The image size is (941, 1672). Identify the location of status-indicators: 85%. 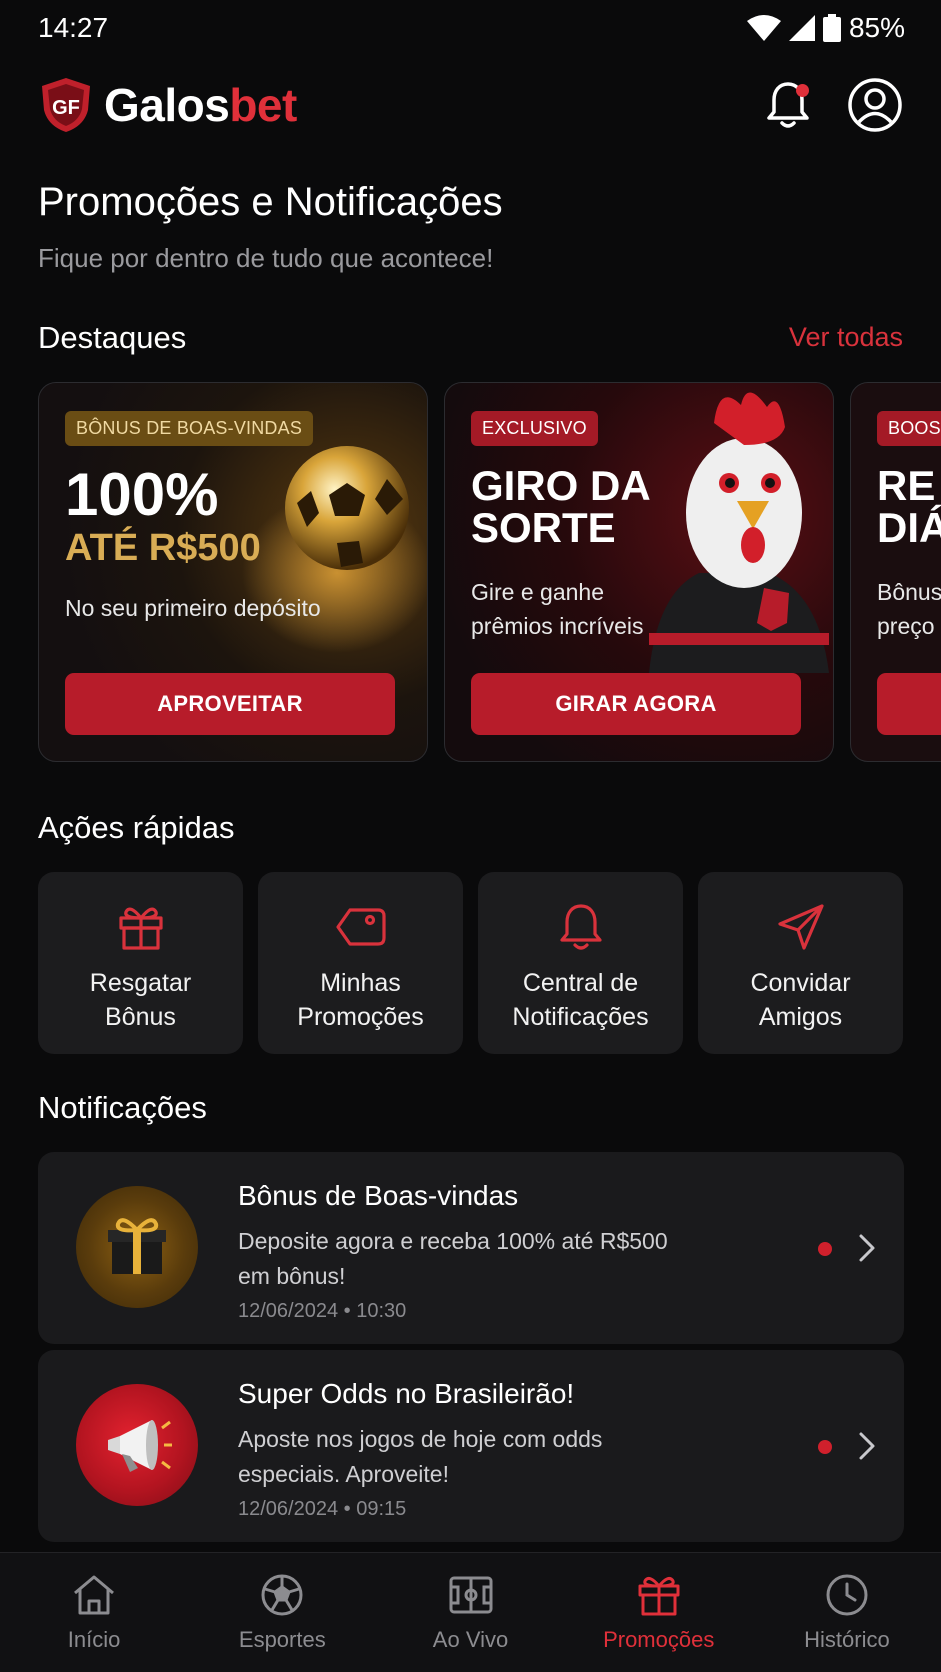
(825, 28).